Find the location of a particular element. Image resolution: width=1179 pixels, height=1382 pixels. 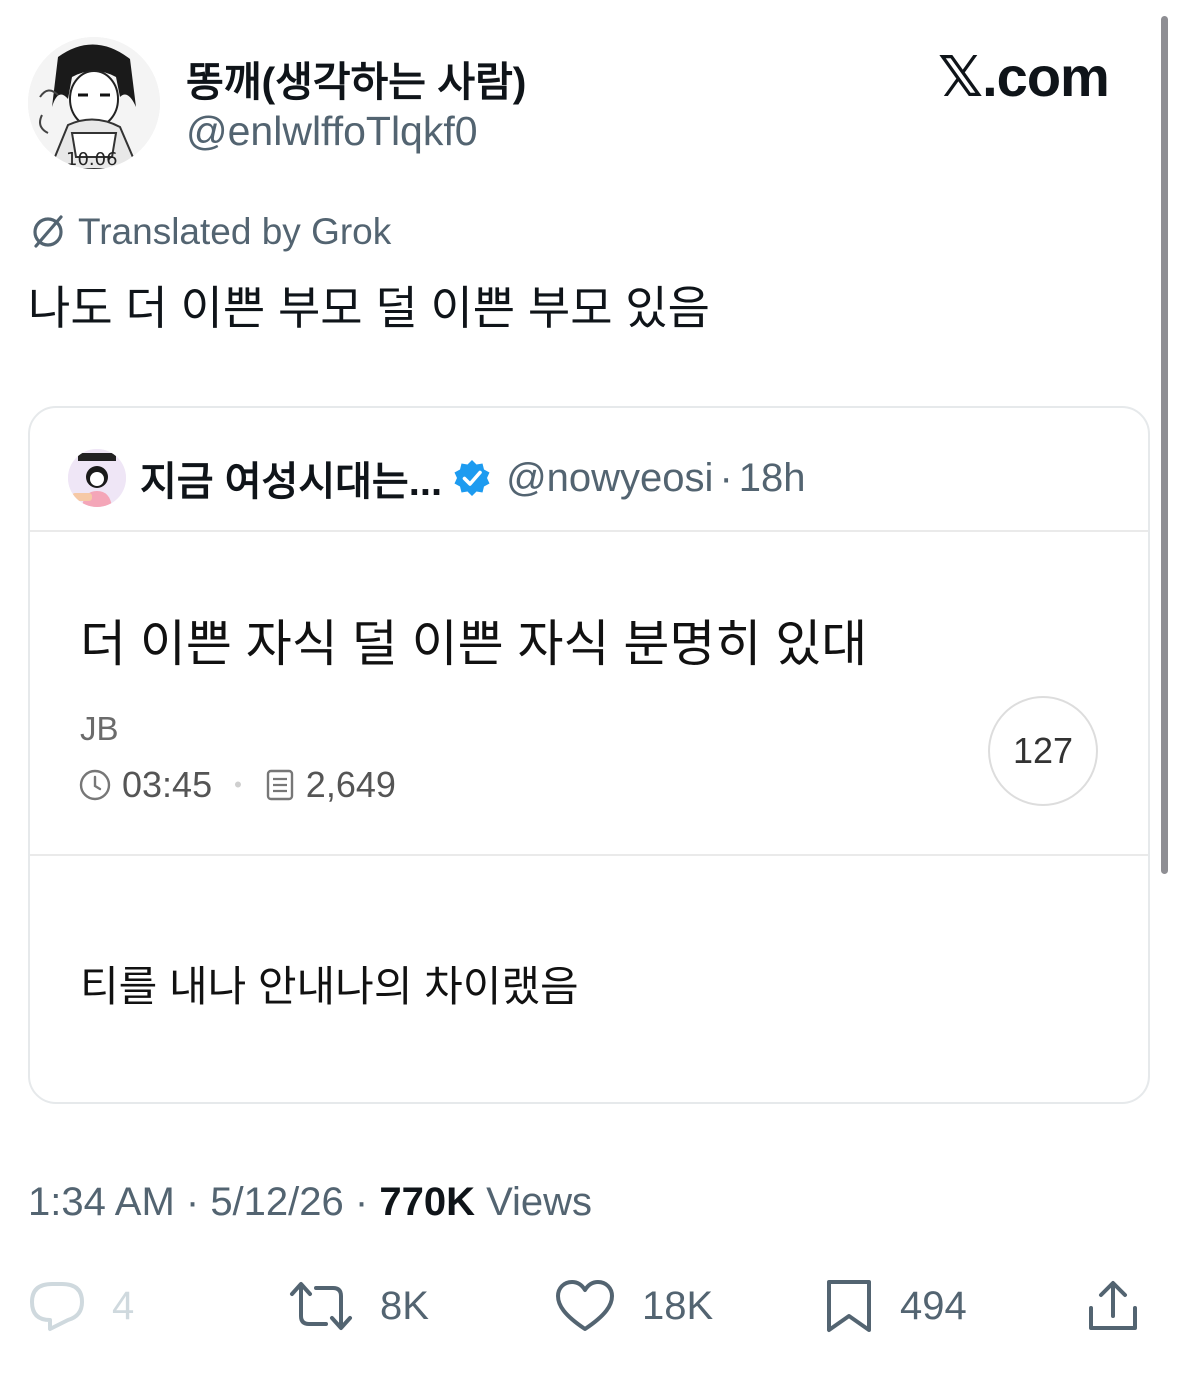

repost-button: 8K is located at coordinates (358, 1306).